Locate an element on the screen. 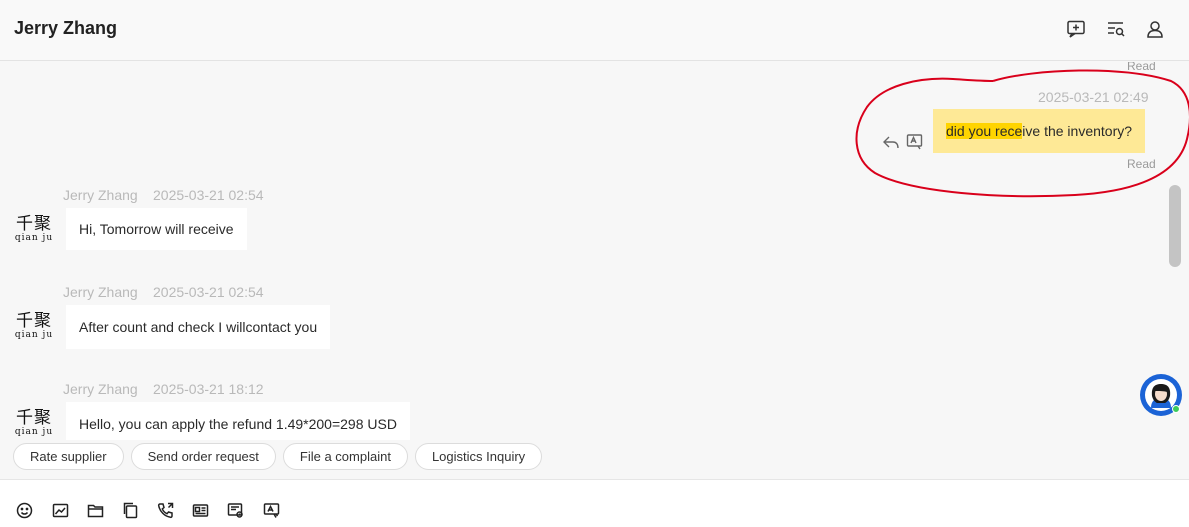  translate-icon is located at coordinates (915, 142).